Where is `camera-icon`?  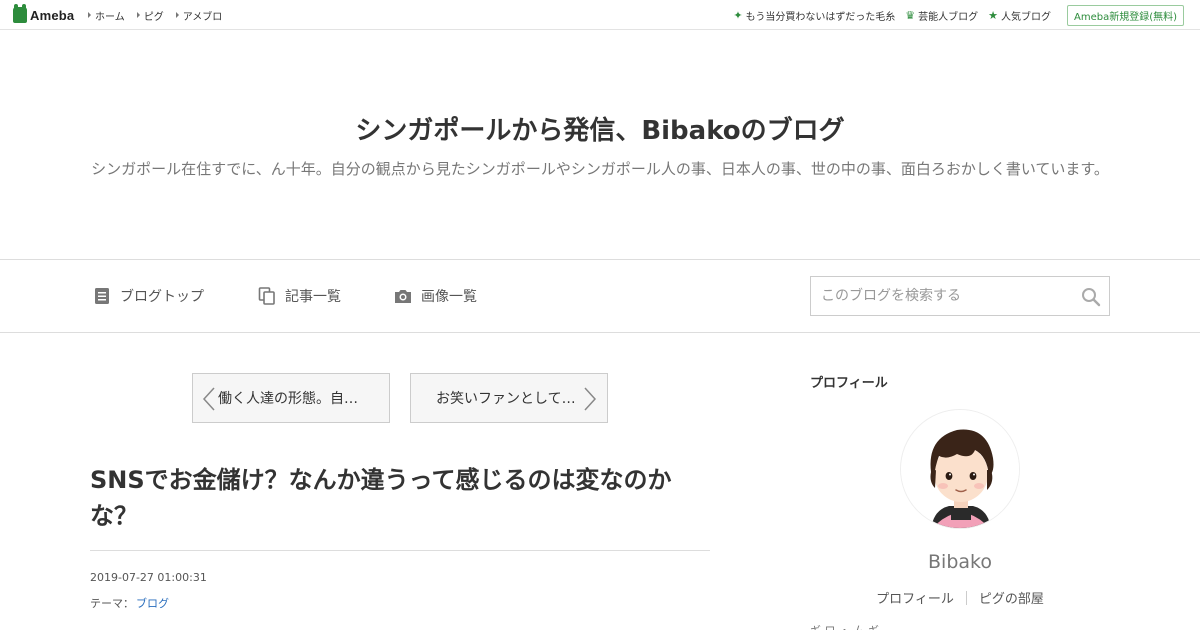
camera-icon is located at coordinates (403, 296).